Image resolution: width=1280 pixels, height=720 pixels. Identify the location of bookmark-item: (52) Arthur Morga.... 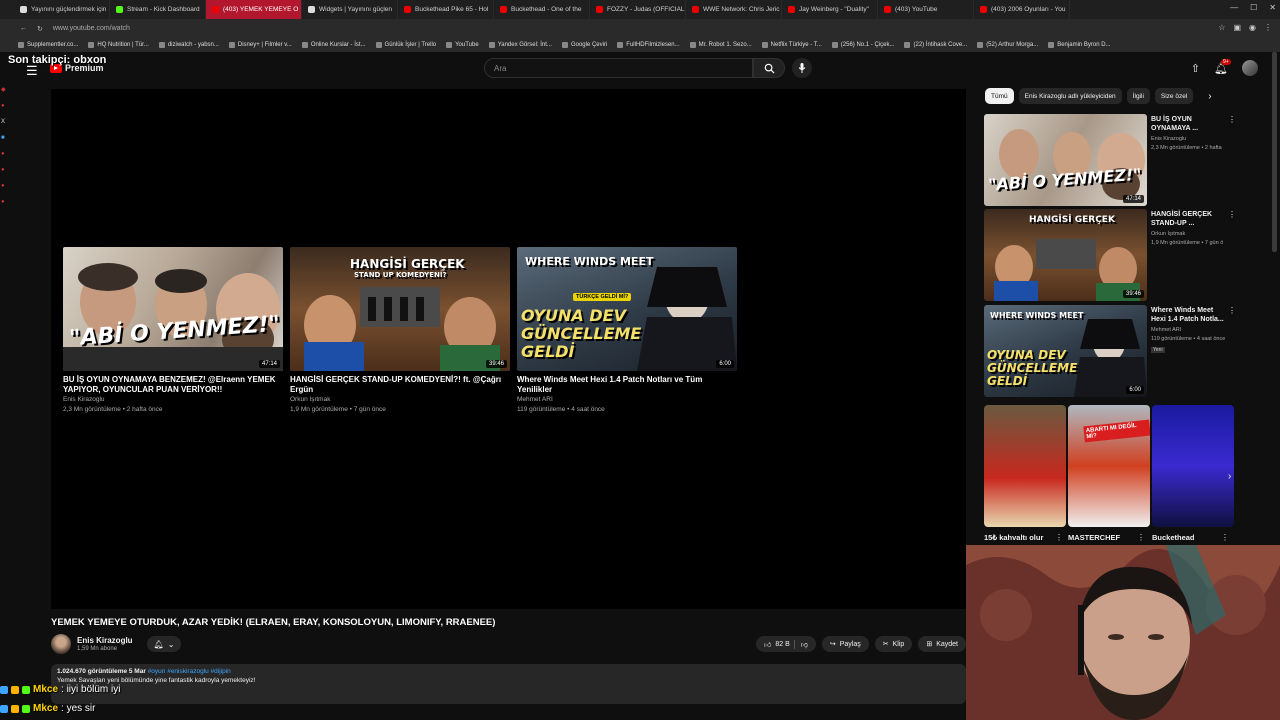
(1007, 45).